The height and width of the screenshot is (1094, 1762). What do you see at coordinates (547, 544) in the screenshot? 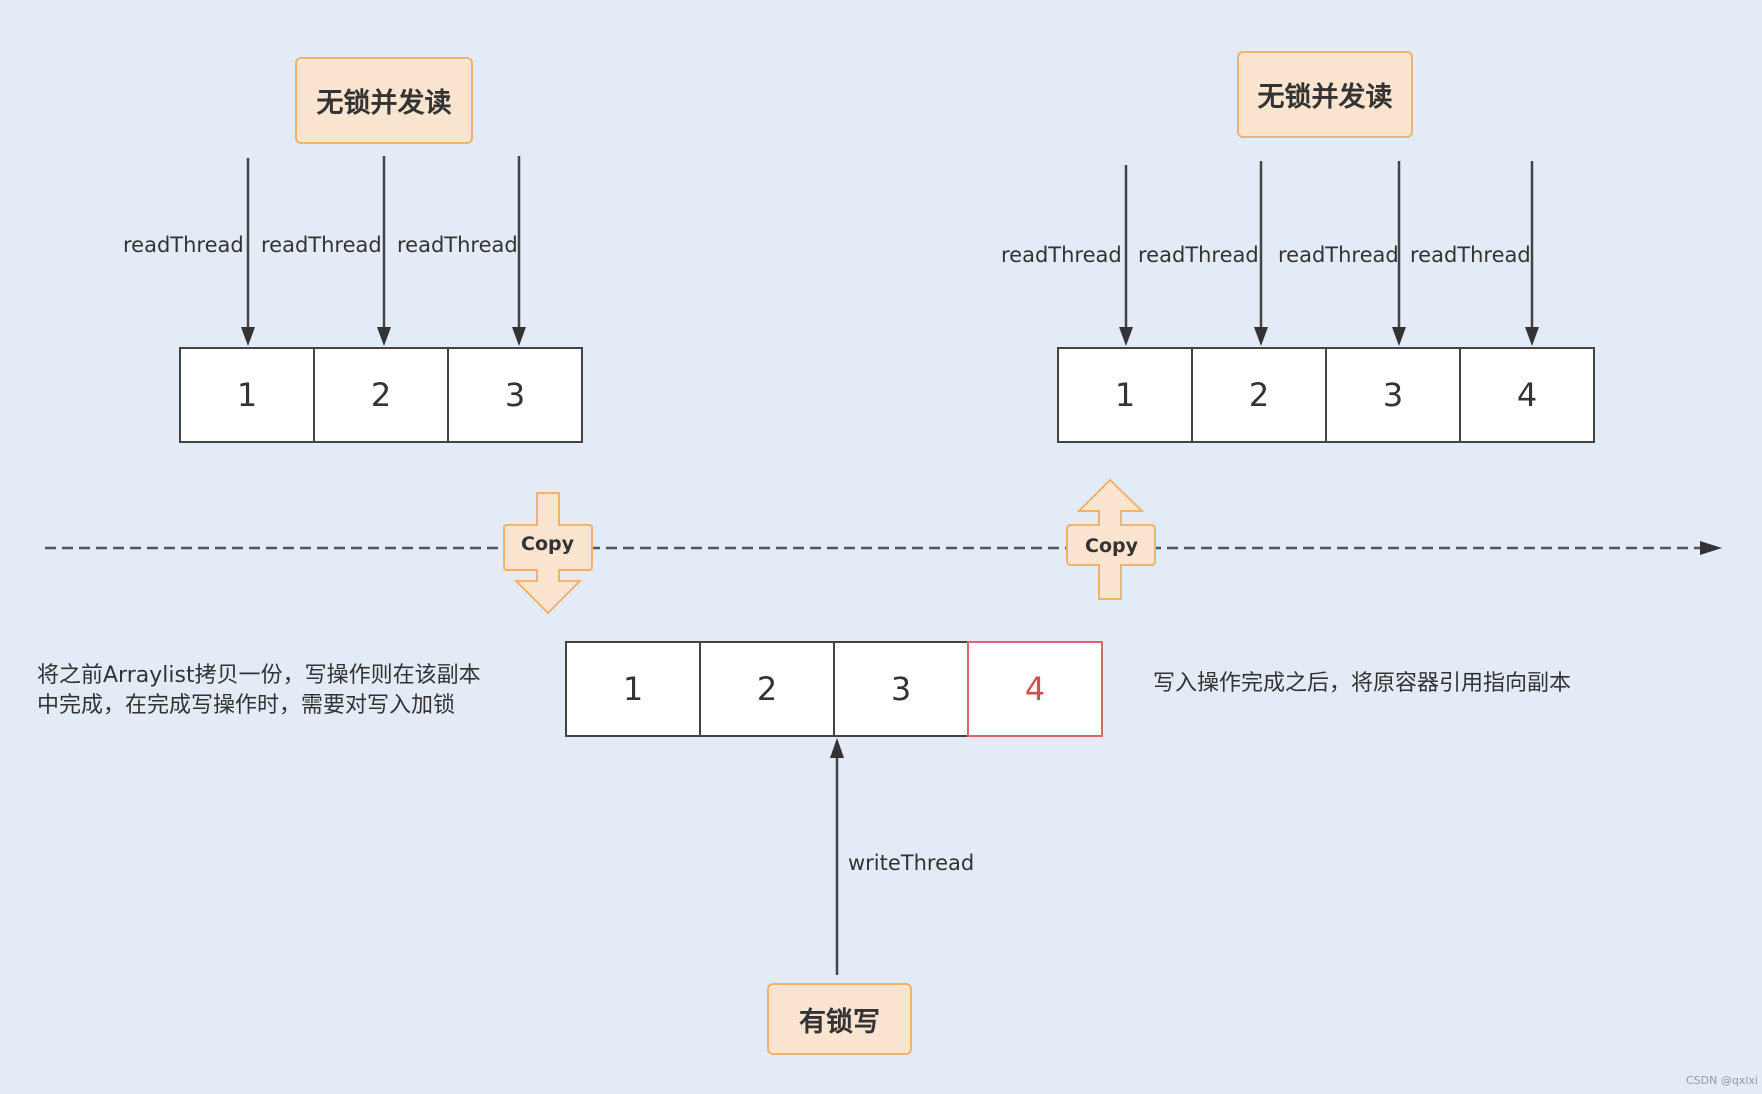
I see `copy-down-label: Copy` at bounding box center [547, 544].